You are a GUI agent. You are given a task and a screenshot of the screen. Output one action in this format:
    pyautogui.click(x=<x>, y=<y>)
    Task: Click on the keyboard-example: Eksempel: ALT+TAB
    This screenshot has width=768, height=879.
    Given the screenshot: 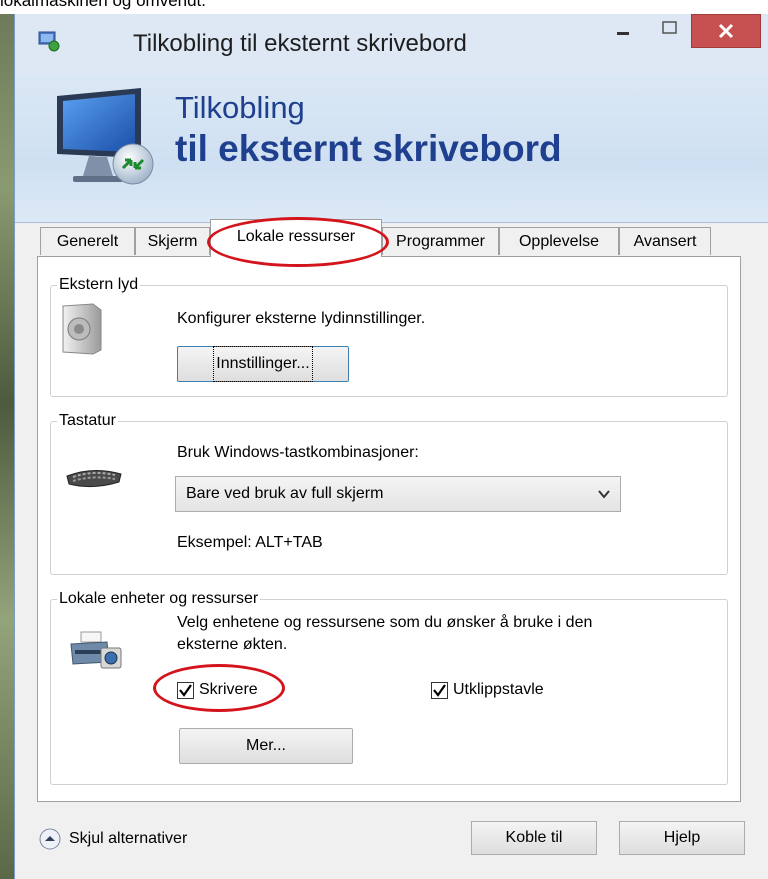 What is the action you would take?
    pyautogui.click(x=250, y=542)
    